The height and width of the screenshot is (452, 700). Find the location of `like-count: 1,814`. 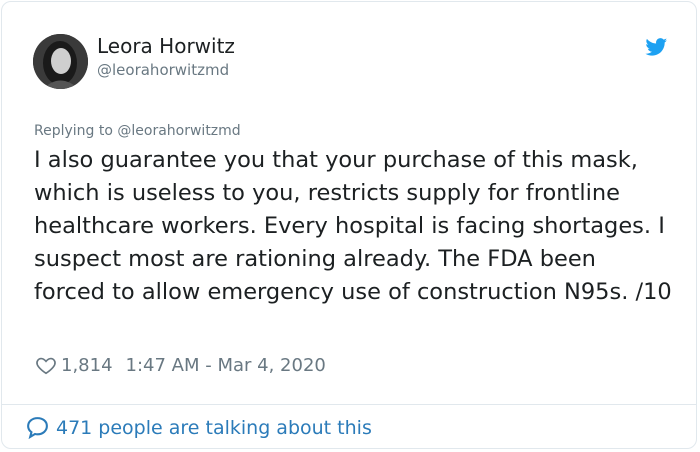

like-count: 1,814 is located at coordinates (87, 365).